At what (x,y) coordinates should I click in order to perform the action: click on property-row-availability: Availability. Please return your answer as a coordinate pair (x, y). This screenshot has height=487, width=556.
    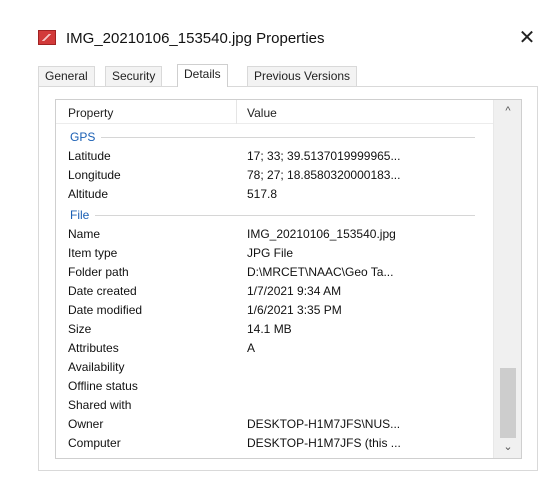
    Looking at the image, I should click on (274, 367).